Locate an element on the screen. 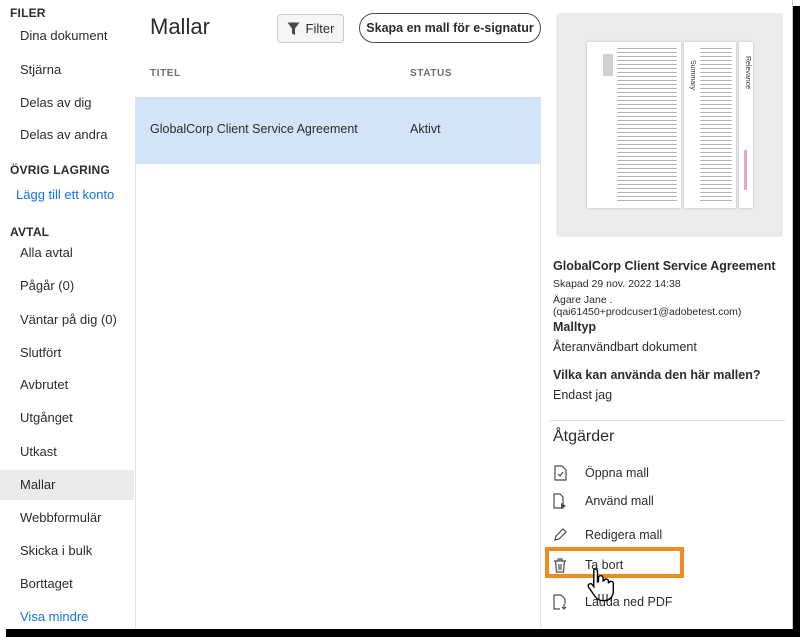  preview-page-3: Relevance is located at coordinates (746, 125).